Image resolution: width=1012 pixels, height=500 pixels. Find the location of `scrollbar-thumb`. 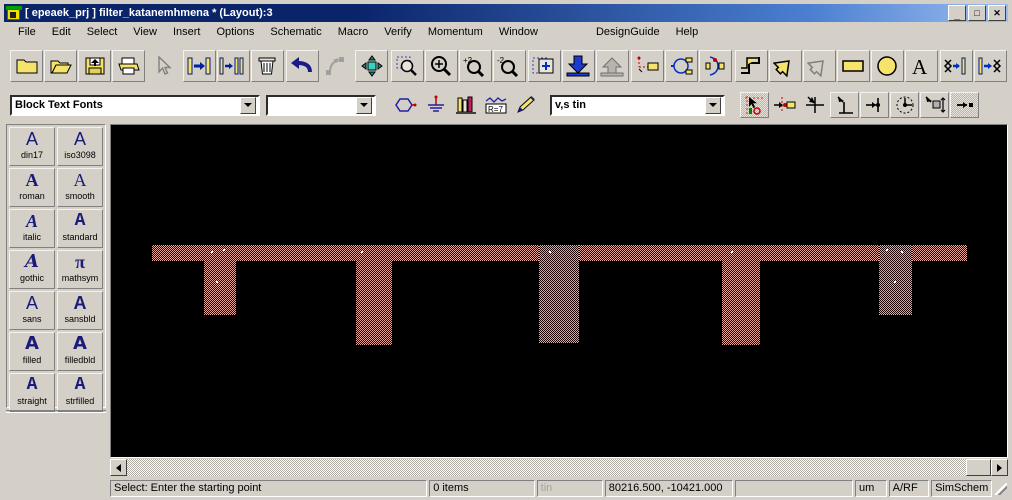

scrollbar-thumb is located at coordinates (978, 467).